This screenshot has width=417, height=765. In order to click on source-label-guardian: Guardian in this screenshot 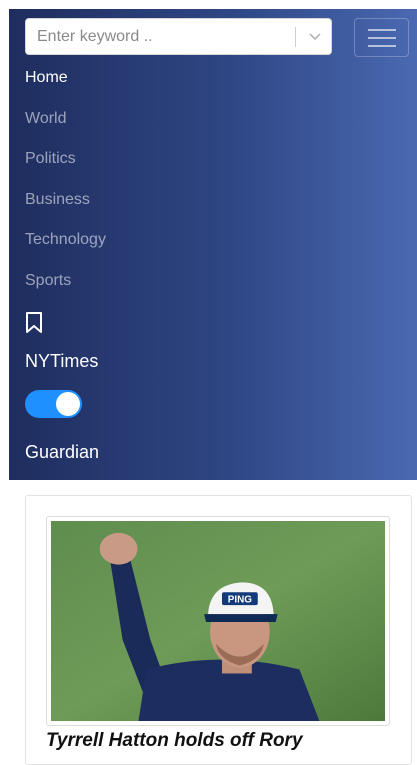, I will do `click(62, 452)`.